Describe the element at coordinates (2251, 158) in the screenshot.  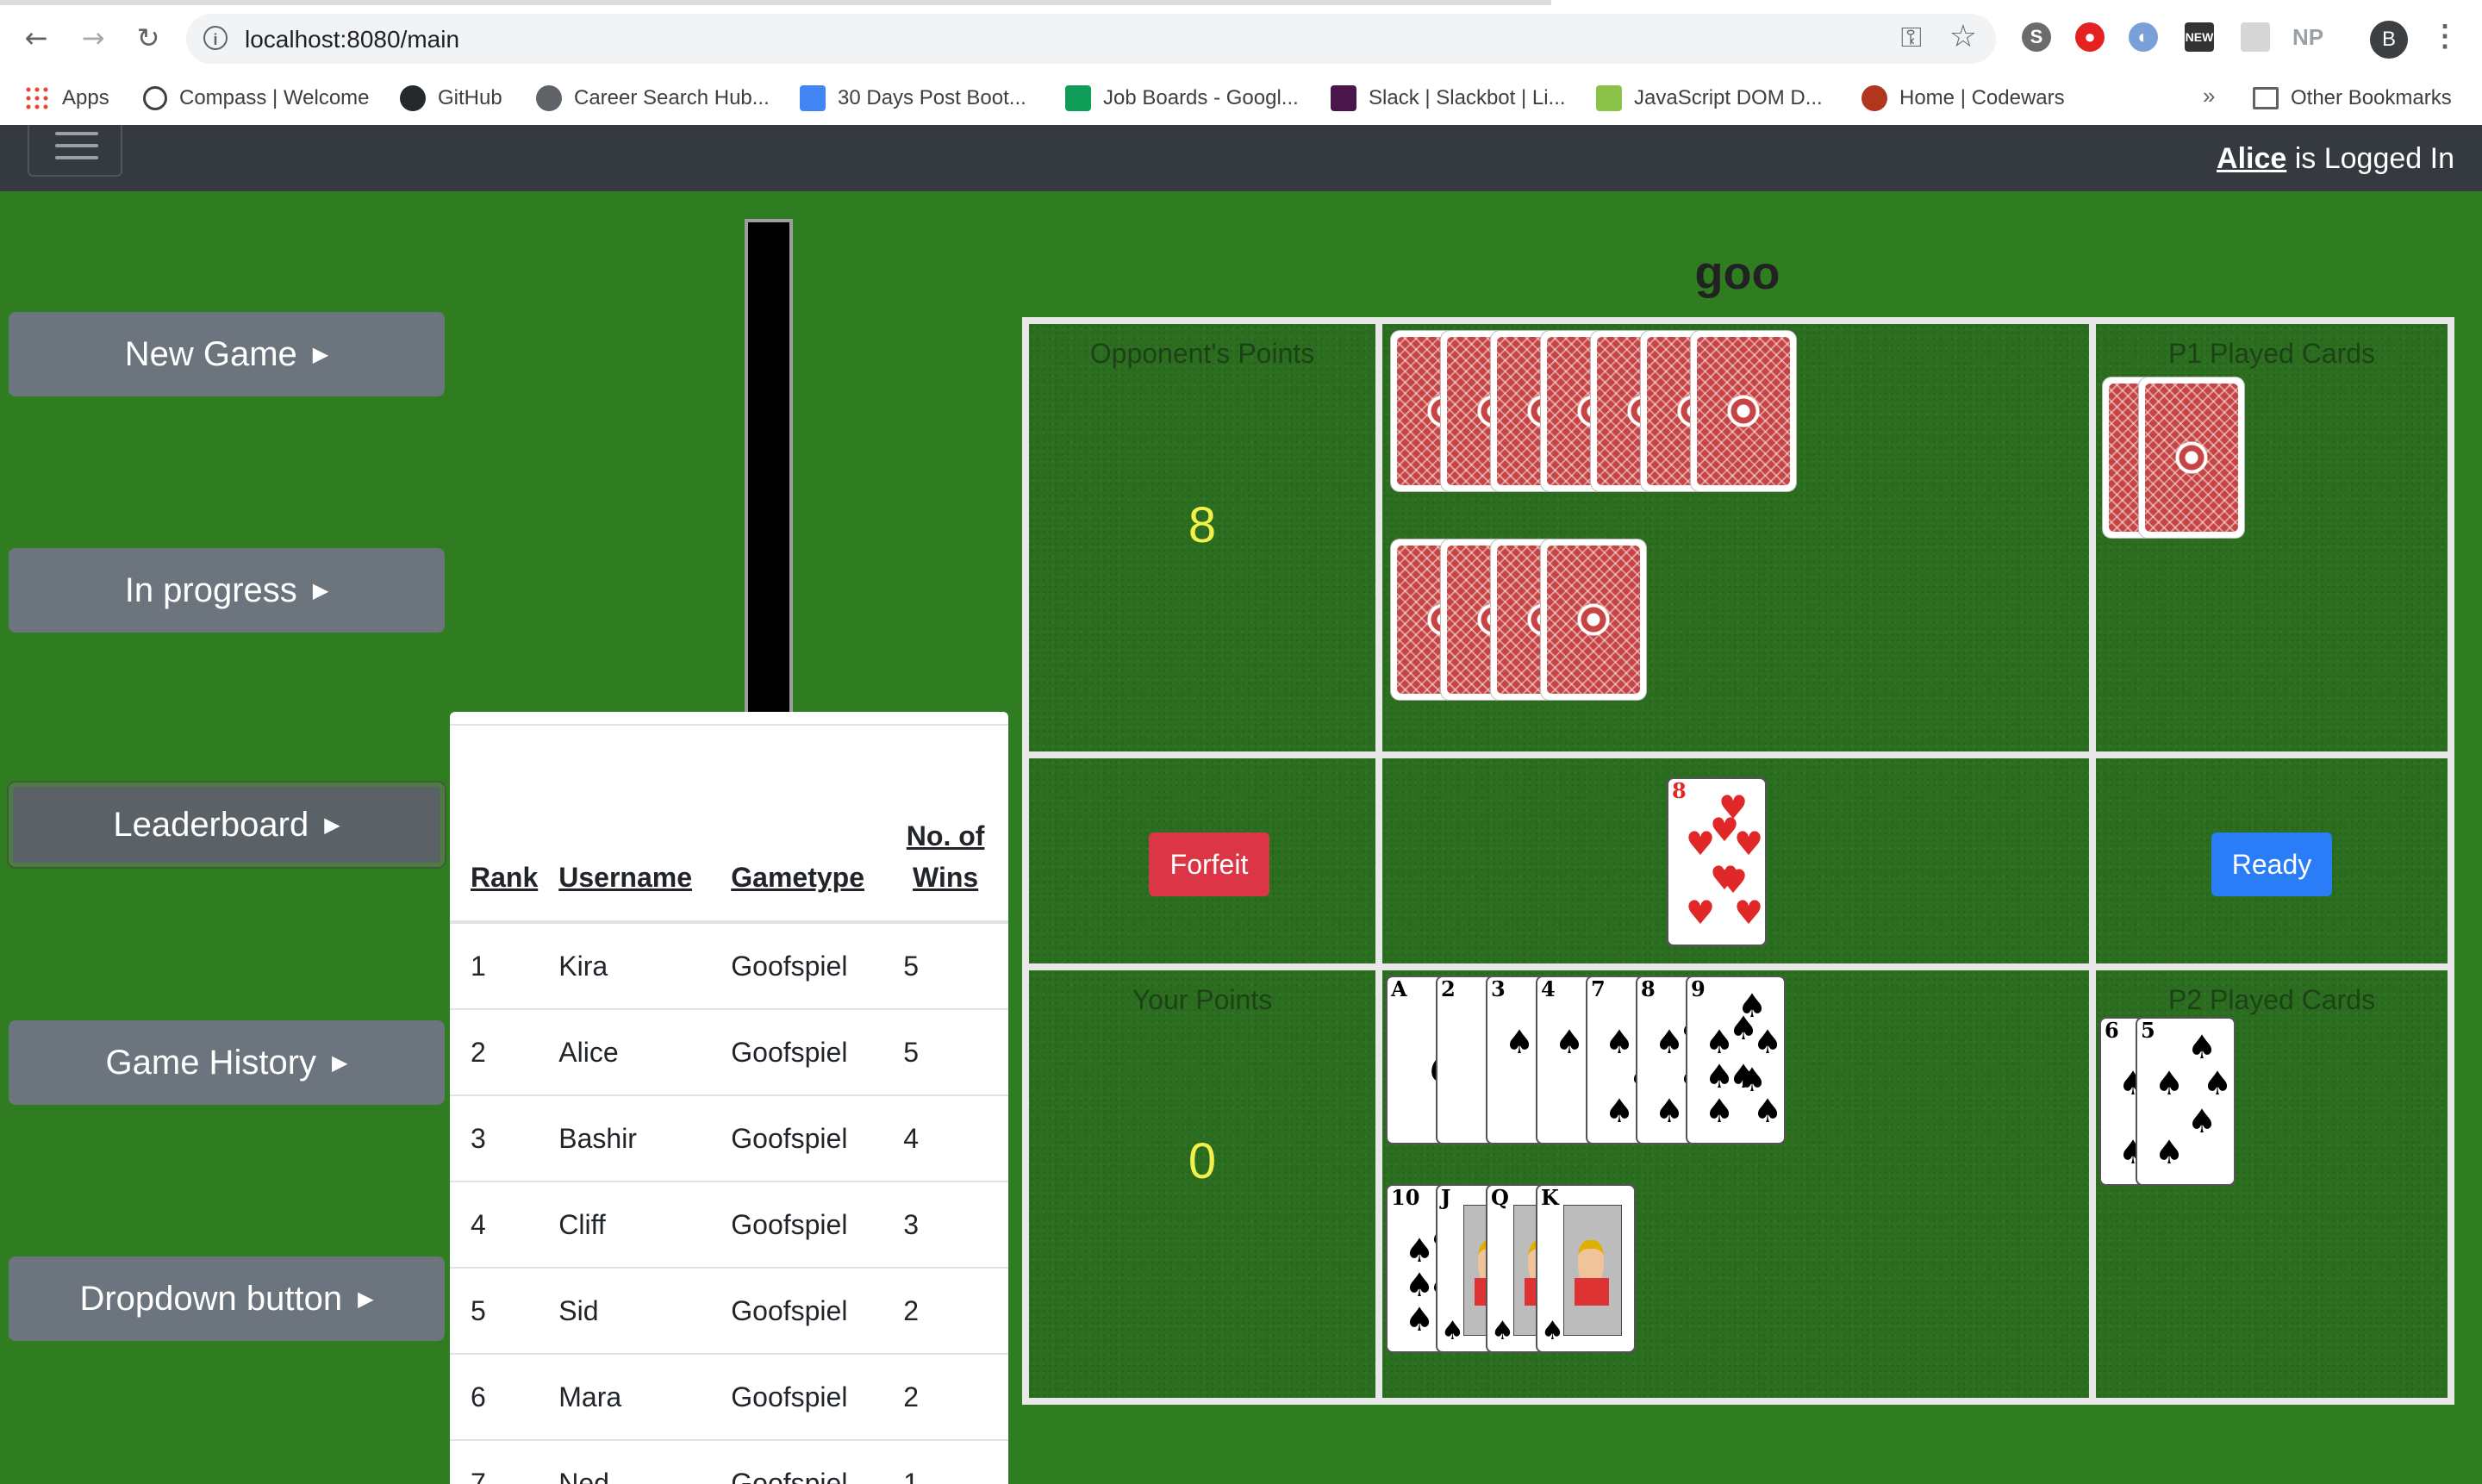
I see `logged-in-username: Alice` at that location.